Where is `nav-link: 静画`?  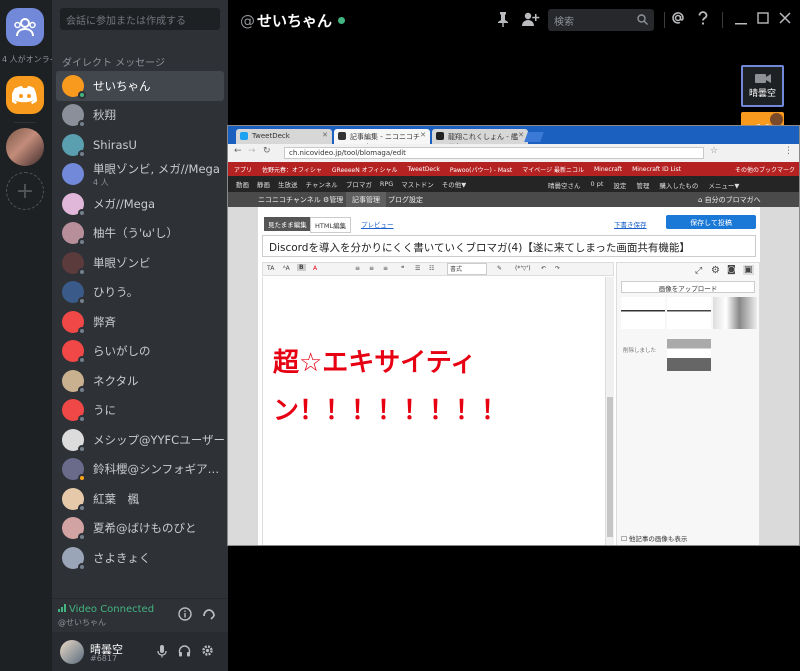 nav-link: 静画 is located at coordinates (263, 184).